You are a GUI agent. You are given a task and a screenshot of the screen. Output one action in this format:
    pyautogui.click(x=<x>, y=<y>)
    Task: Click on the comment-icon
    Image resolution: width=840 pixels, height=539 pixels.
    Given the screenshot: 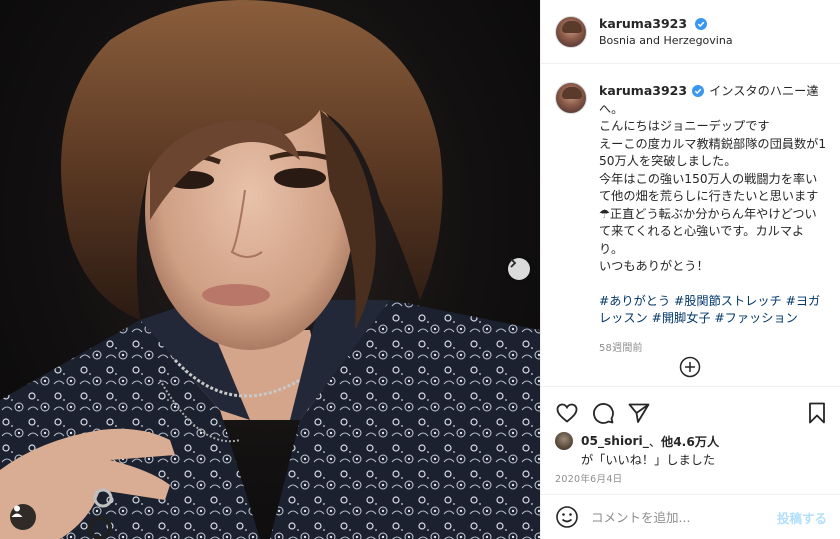 What is the action you would take?
    pyautogui.click(x=603, y=413)
    